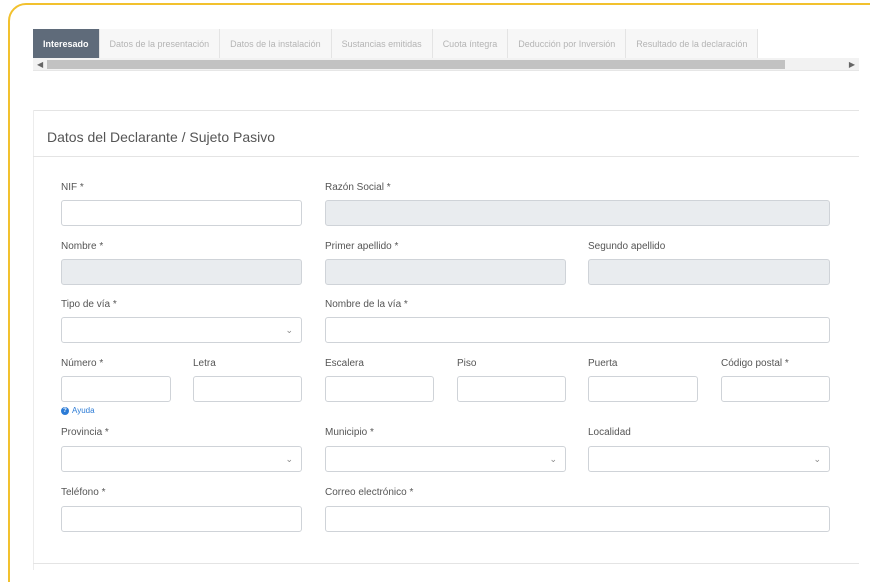  What do you see at coordinates (33, 340) in the screenshot?
I see `panel-border` at bounding box center [33, 340].